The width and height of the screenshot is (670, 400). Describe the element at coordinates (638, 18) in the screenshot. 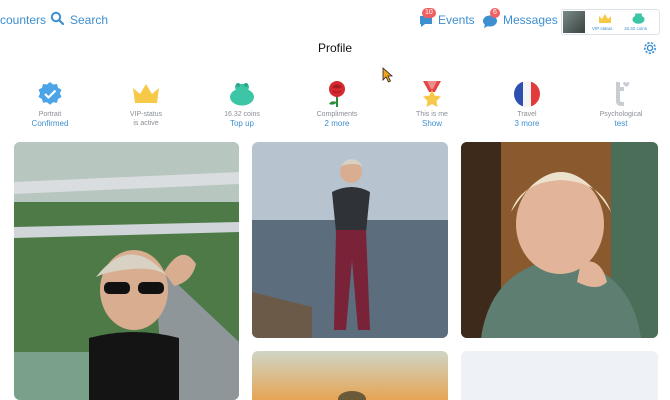

I see `coin-purse-mini-icon` at that location.